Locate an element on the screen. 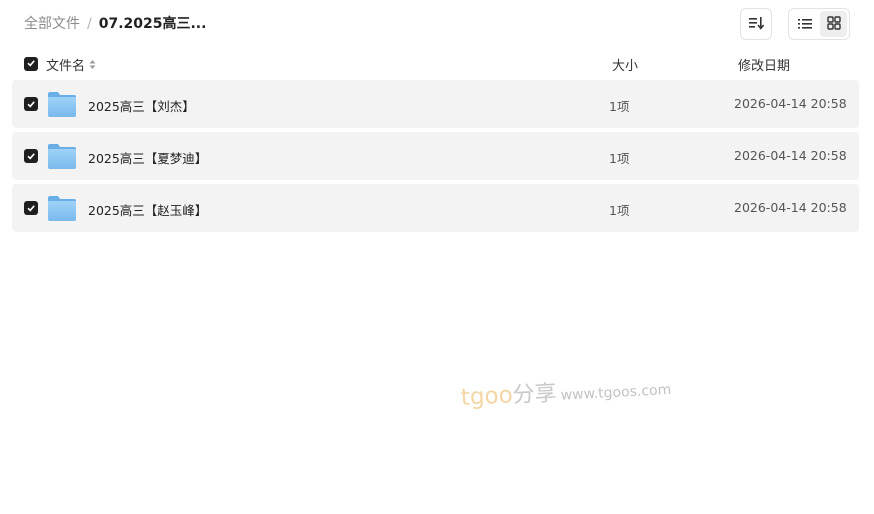 The width and height of the screenshot is (874, 514). column-header-name: 文件名 is located at coordinates (71, 64).